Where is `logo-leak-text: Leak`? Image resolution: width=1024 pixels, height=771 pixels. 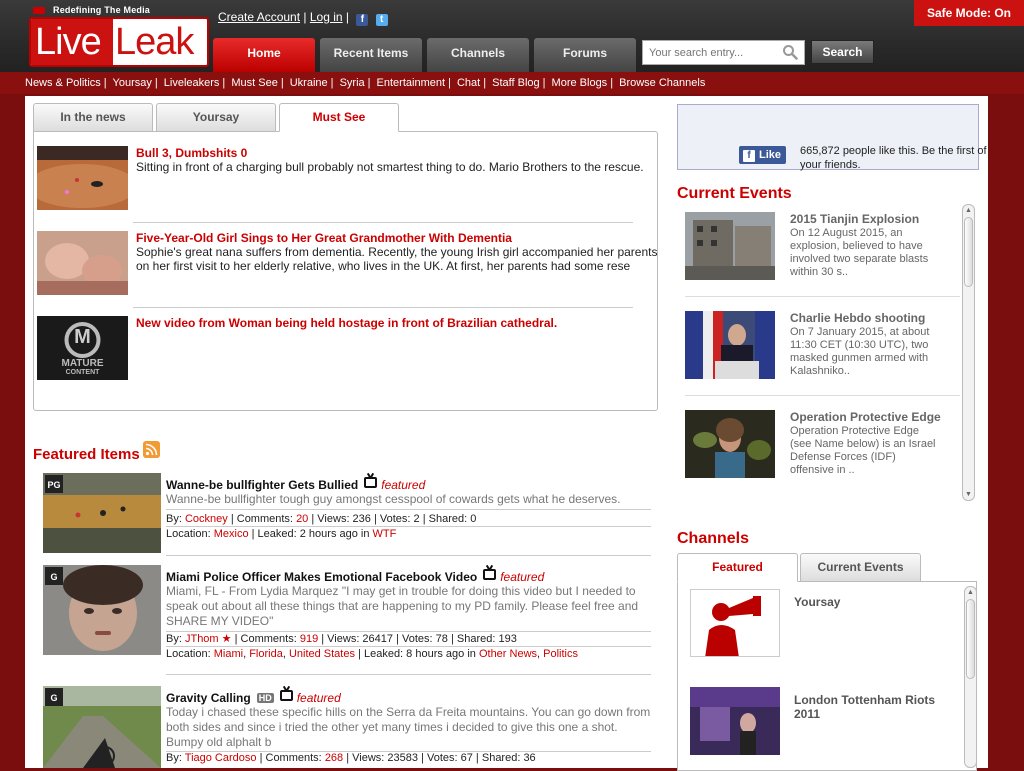 logo-leak-text: Leak is located at coordinates (154, 42).